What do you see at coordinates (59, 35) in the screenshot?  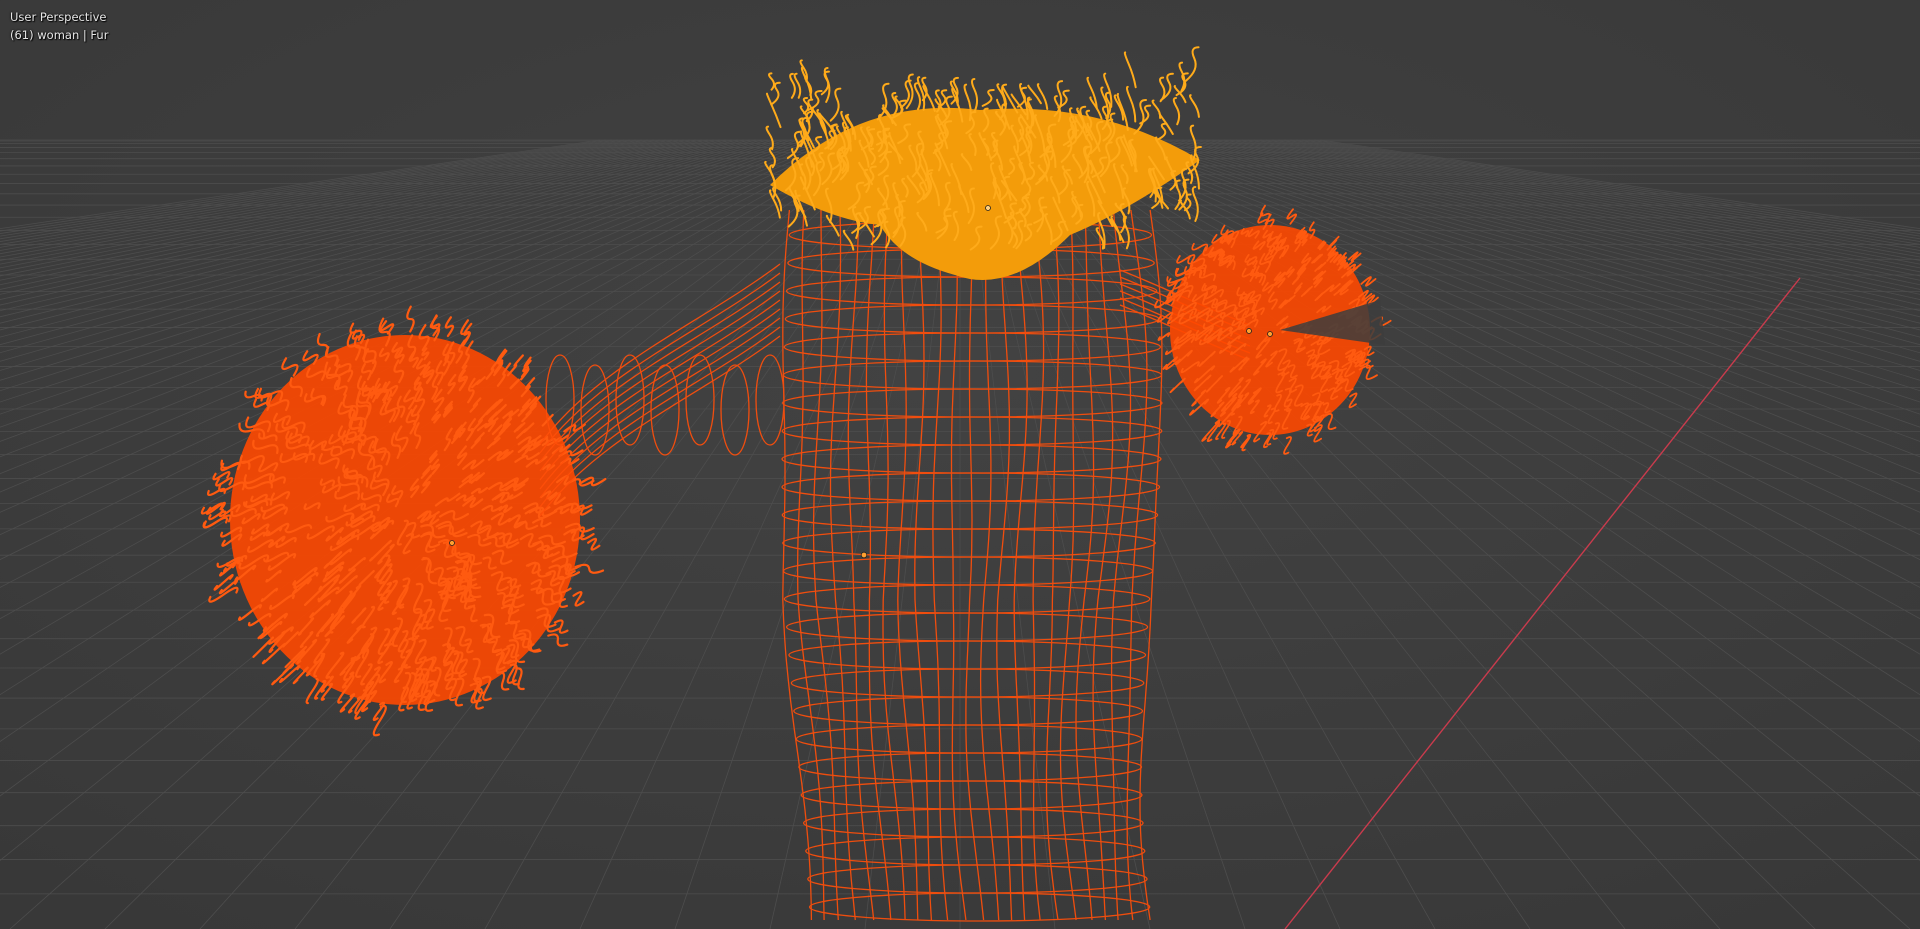 I see `object-info-label: (61) woman | Fur` at bounding box center [59, 35].